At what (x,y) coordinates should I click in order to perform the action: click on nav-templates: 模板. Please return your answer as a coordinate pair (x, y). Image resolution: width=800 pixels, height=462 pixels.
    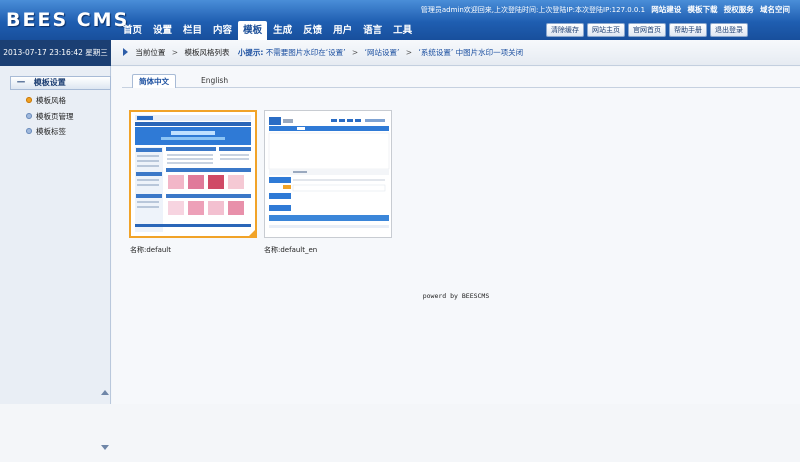
    Looking at the image, I should click on (253, 30).